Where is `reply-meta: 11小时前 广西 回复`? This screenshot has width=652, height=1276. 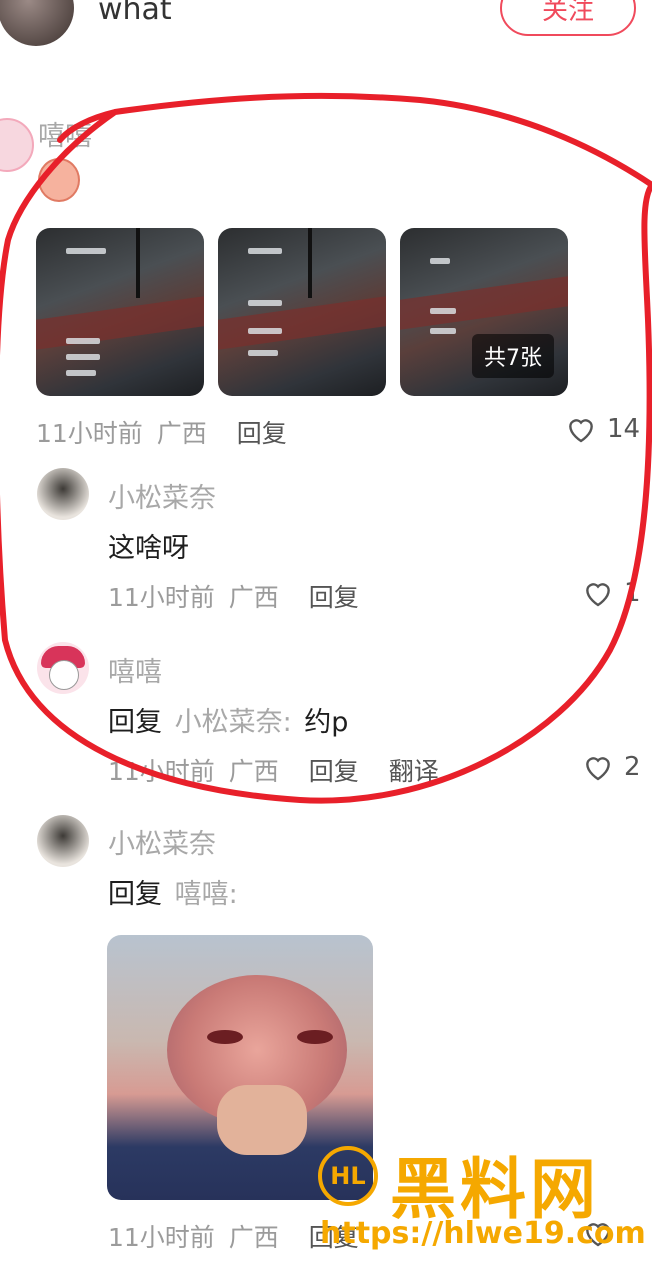 reply-meta: 11小时前 广西 回复 is located at coordinates (233, 596).